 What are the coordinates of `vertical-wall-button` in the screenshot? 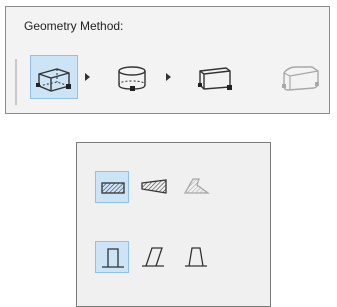 It's located at (112, 257).